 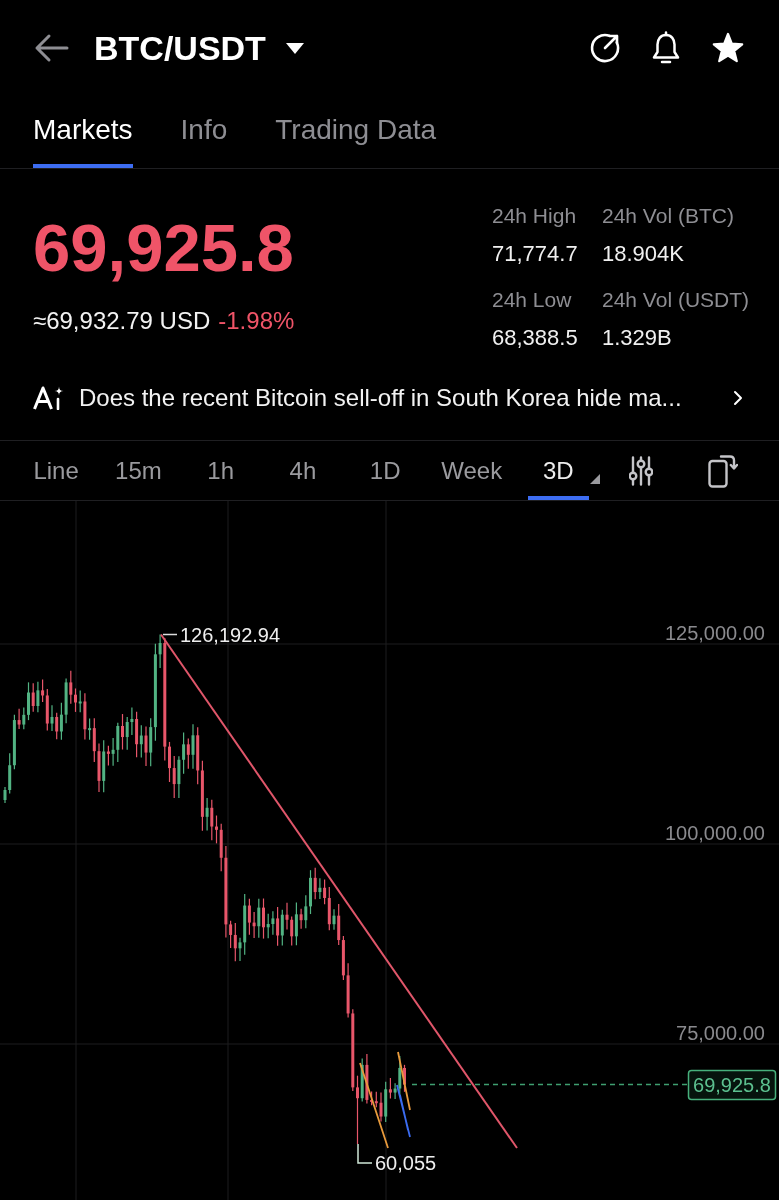 I want to click on indicator-line, so click(x=403, y=1111).